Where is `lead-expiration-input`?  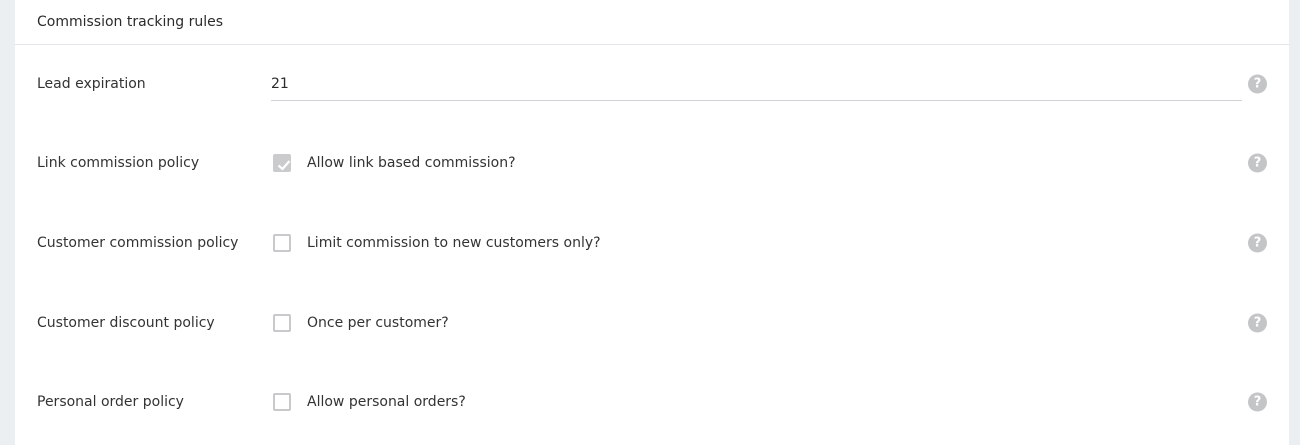
lead-expiration-input is located at coordinates (756, 84).